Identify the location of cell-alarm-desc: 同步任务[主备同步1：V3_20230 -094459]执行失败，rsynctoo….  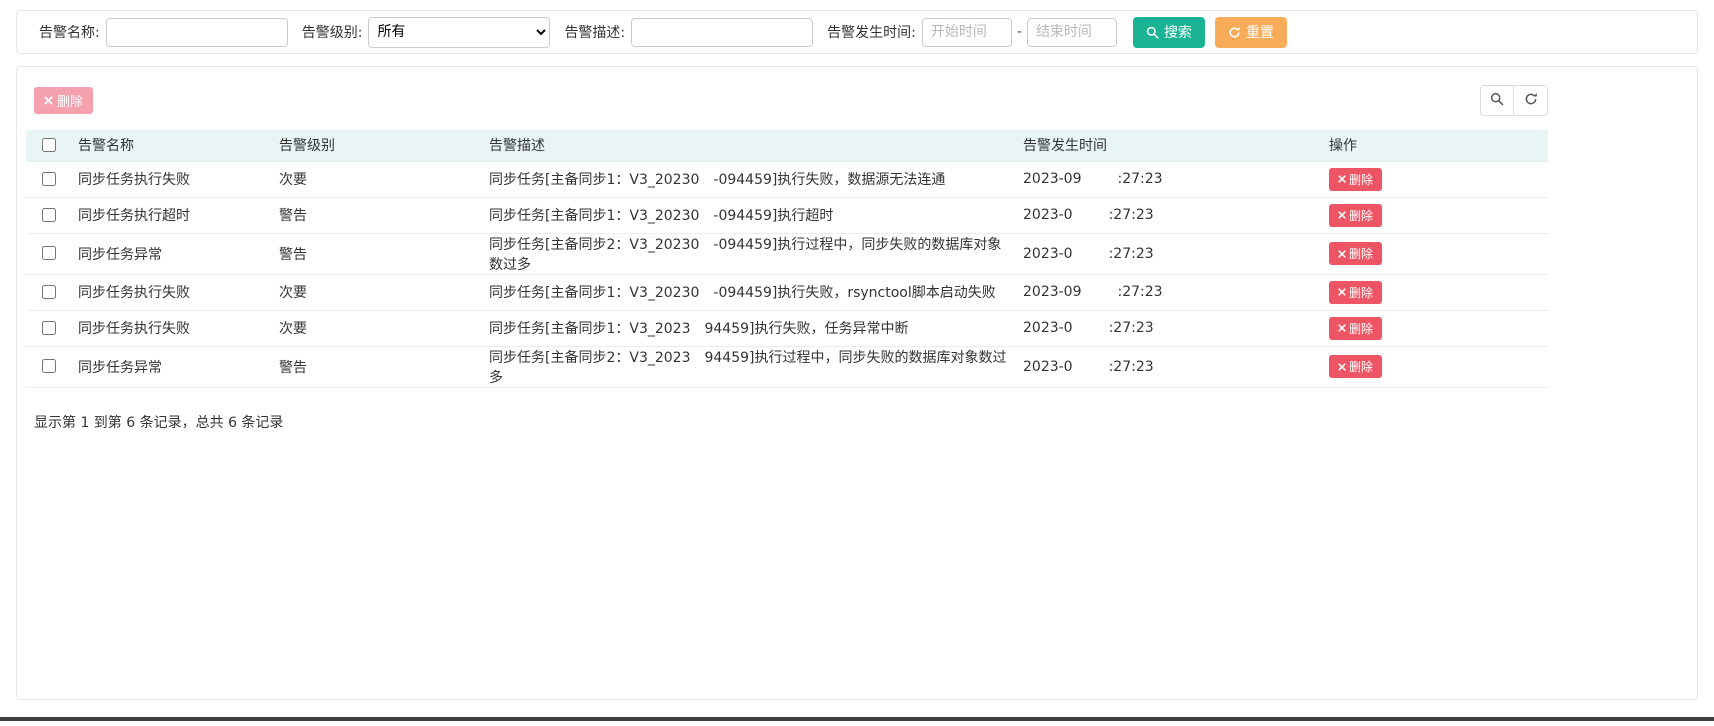
(748, 292).